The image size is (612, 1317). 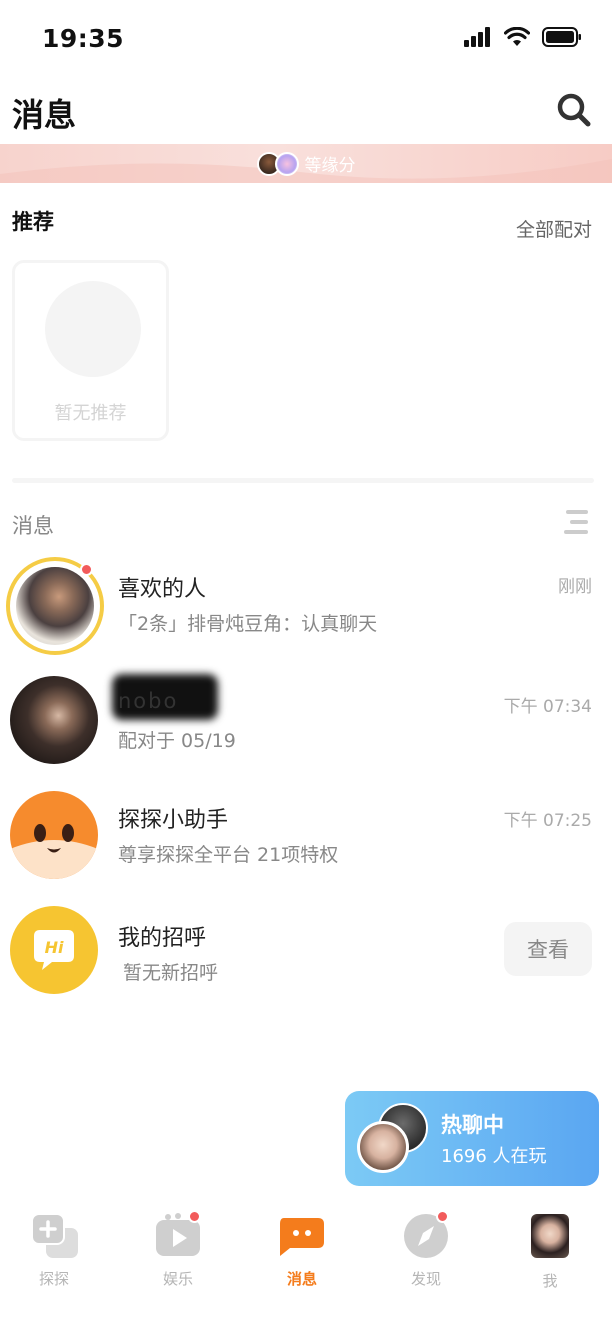 What do you see at coordinates (547, 707) in the screenshot?
I see `message-time: 下午 07:34` at bounding box center [547, 707].